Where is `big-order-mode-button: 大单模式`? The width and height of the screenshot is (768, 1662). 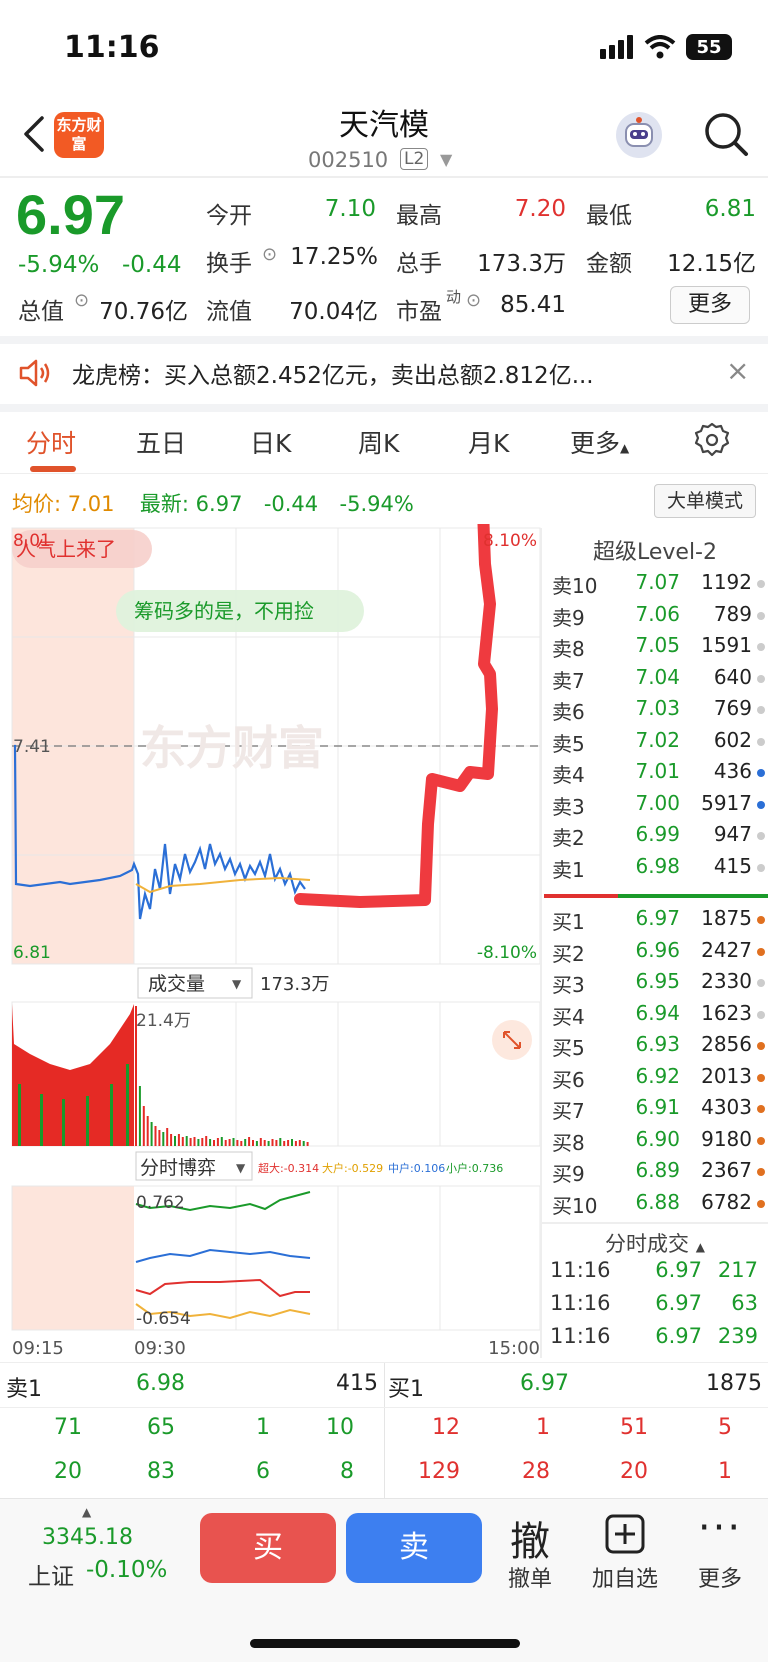
big-order-mode-button: 大单模式 is located at coordinates (705, 501).